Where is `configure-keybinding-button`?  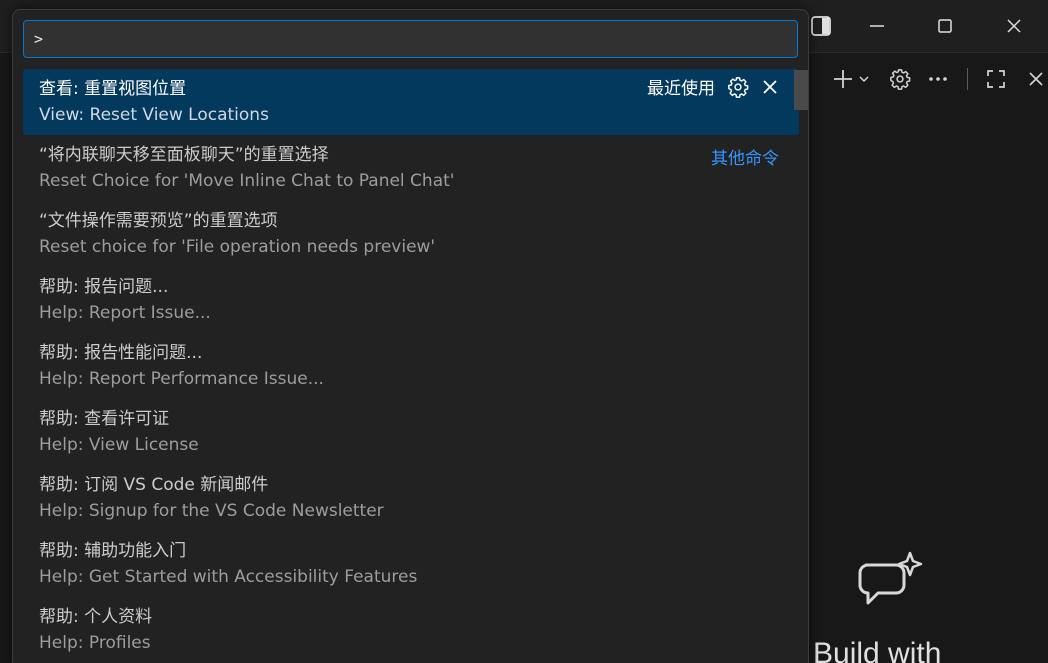
configure-keybinding-button is located at coordinates (738, 87).